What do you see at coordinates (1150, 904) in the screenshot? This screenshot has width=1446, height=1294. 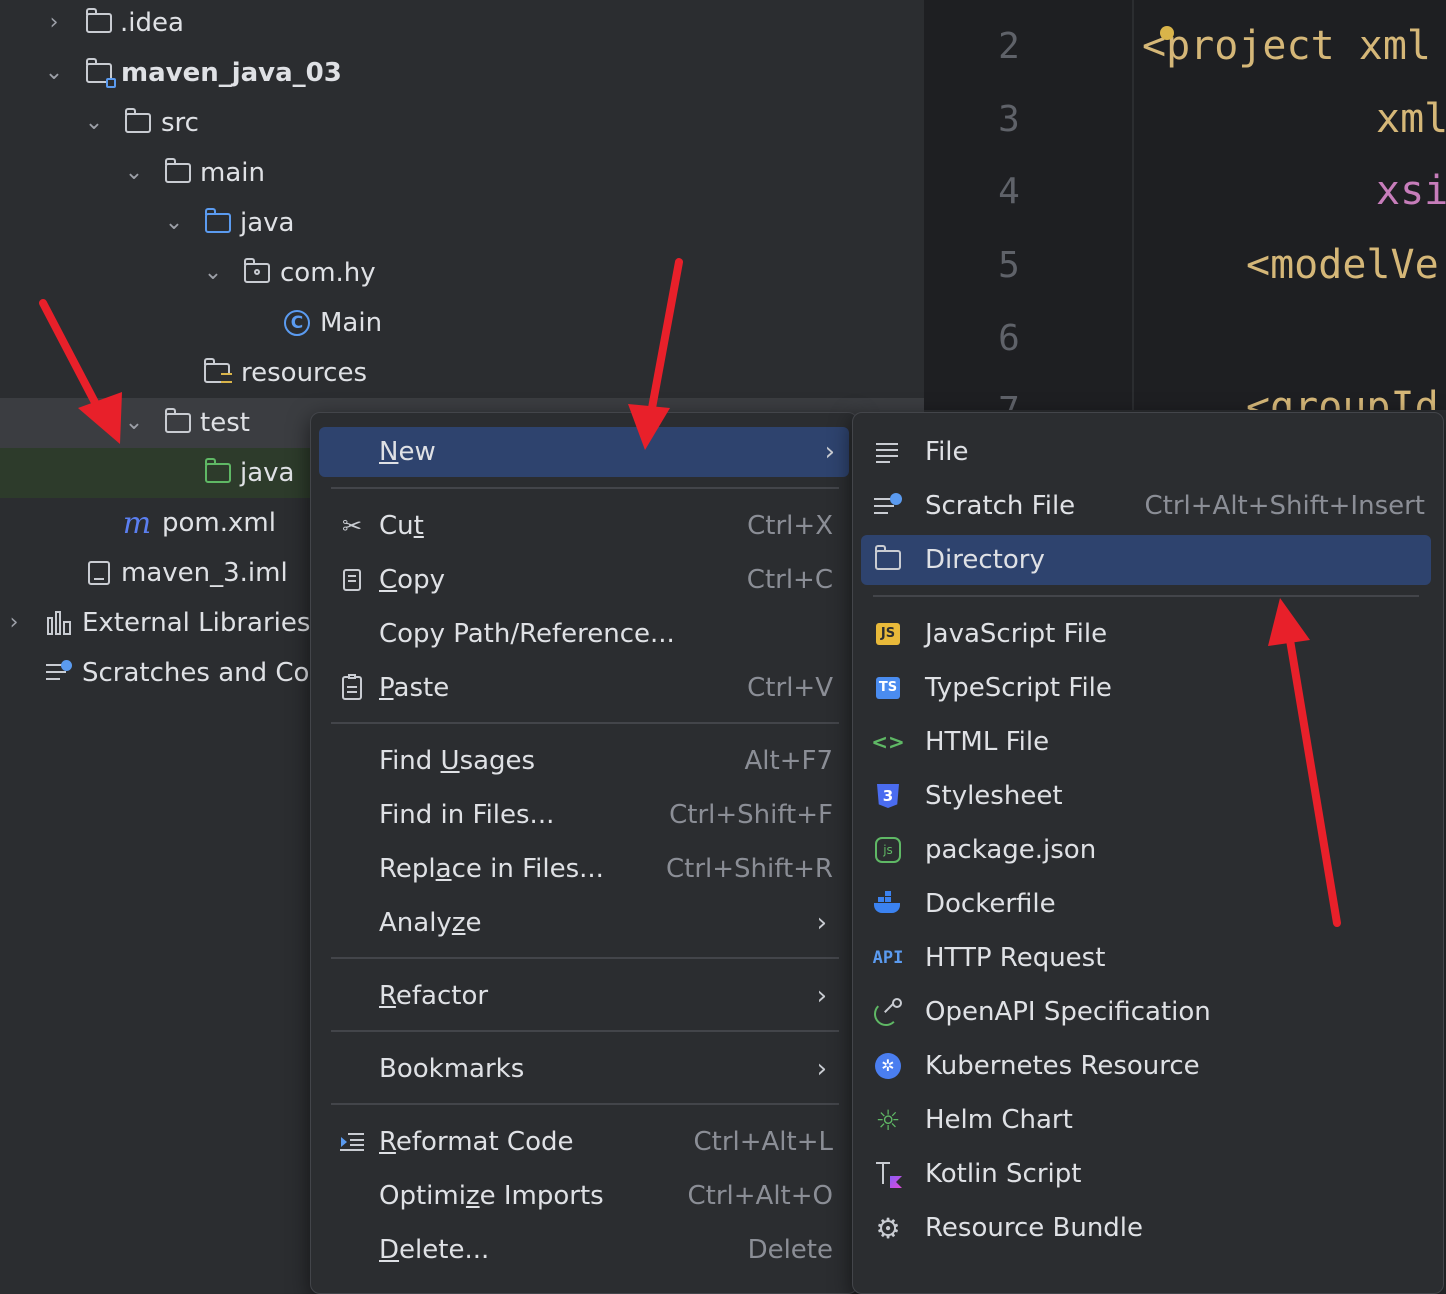 I see `submenu-item-dockerfile: Dockerfile` at bounding box center [1150, 904].